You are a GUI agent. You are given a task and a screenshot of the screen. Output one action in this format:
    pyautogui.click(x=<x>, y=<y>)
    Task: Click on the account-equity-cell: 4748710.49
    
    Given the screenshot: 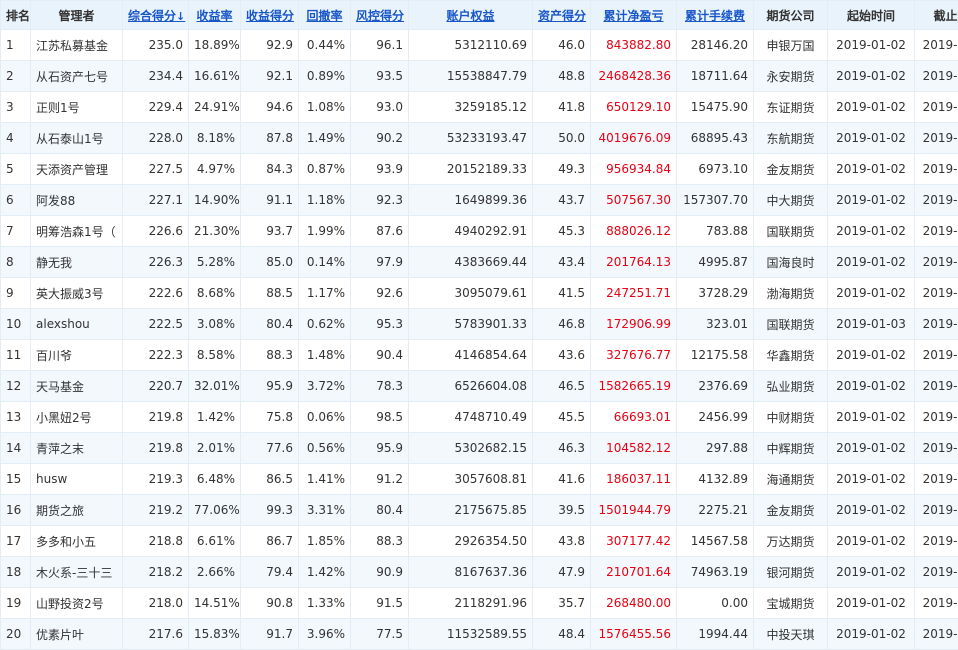 What is the action you would take?
    pyautogui.click(x=471, y=417)
    